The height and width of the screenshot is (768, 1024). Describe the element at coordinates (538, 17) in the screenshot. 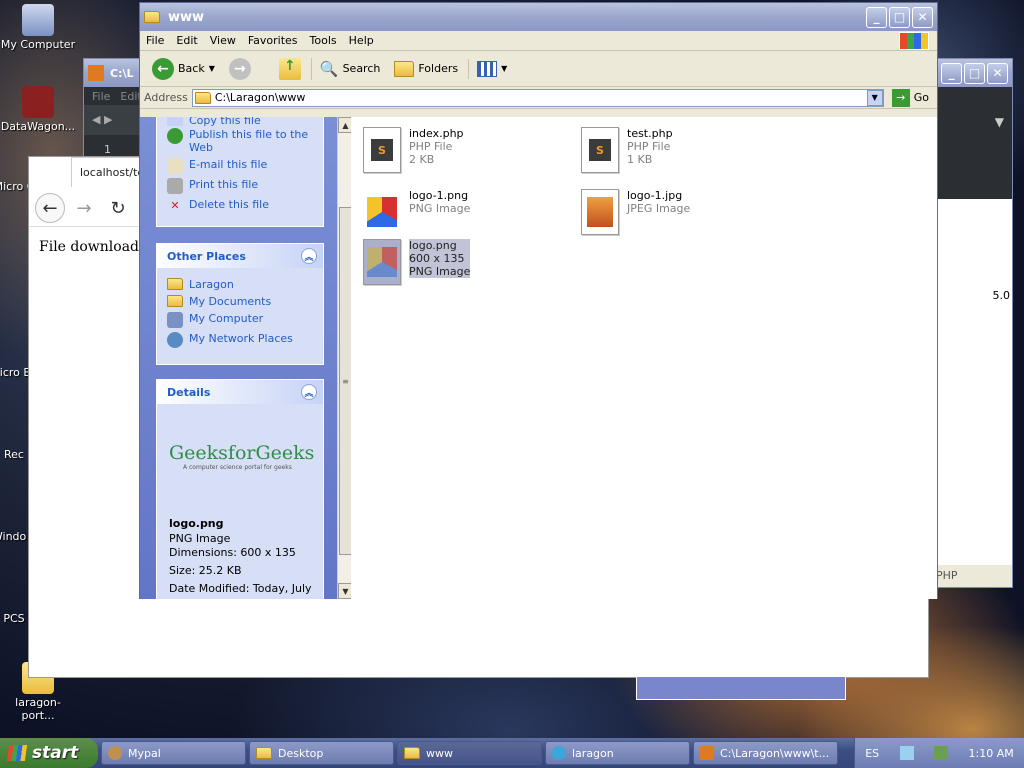

I see `explorer-titlebar: www _ □ ✕` at that location.